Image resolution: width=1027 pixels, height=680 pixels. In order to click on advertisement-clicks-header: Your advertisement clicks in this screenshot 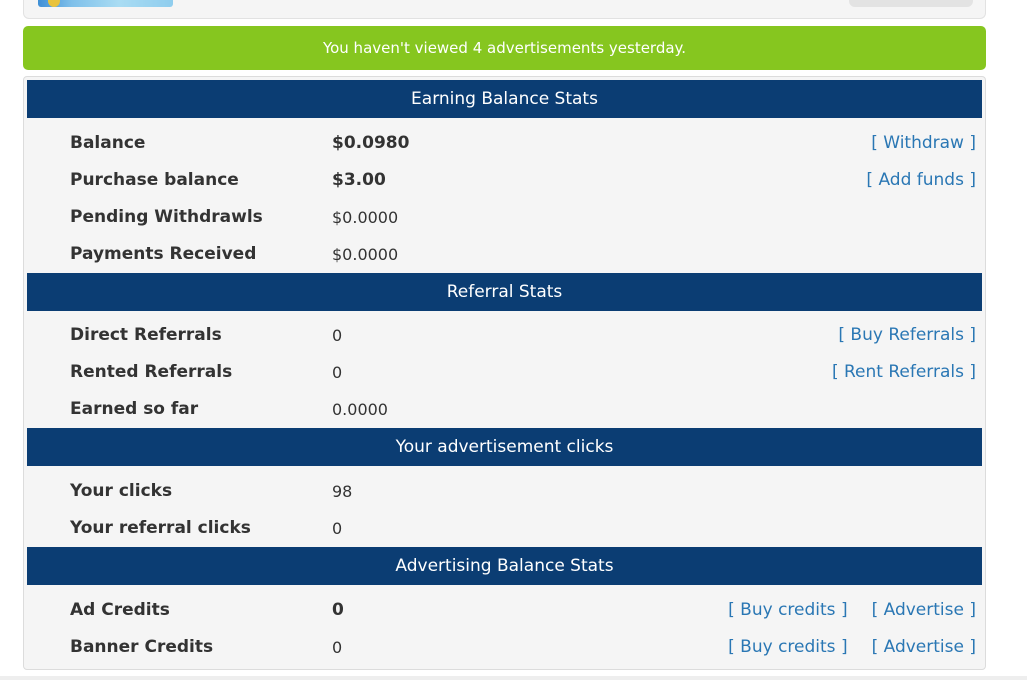, I will do `click(504, 447)`.